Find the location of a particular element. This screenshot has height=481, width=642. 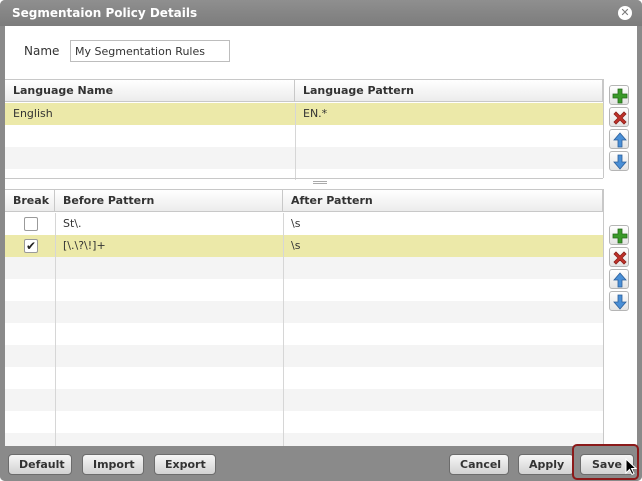

move-language-down-button is located at coordinates (619, 161).